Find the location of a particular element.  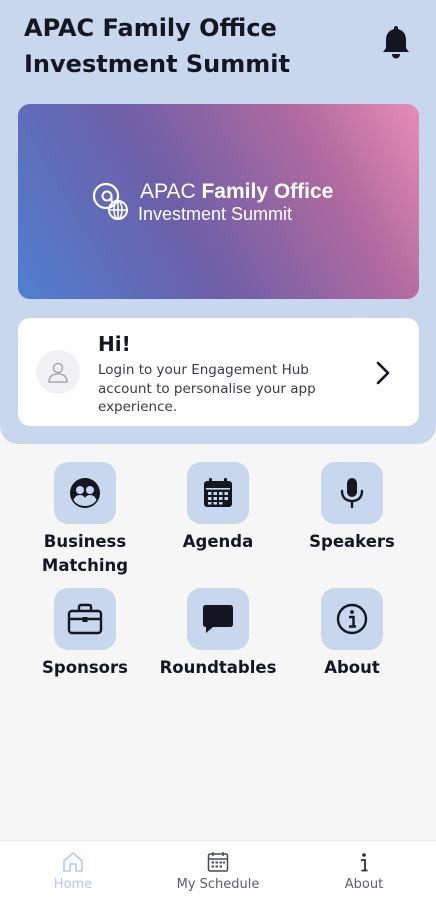

banner-title-bold: Family Office is located at coordinates (267, 191).